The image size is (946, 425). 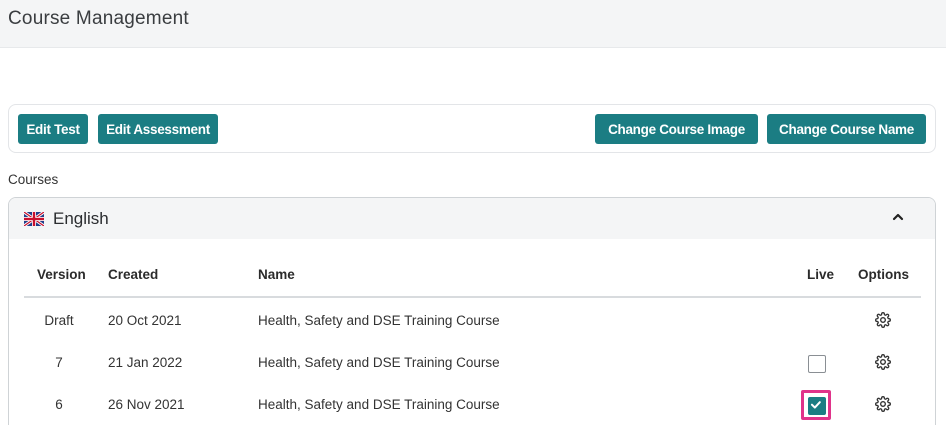 I want to click on header-version: Version, so click(x=61, y=274).